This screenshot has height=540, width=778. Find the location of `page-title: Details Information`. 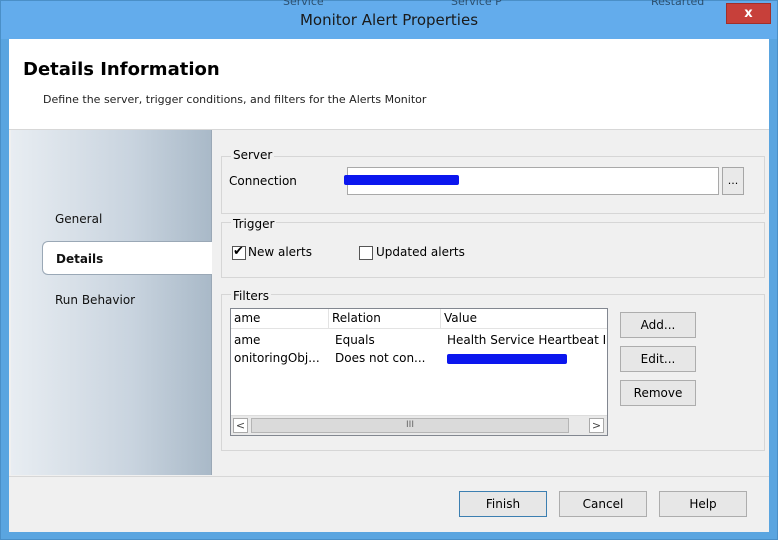

page-title: Details Information is located at coordinates (121, 69).